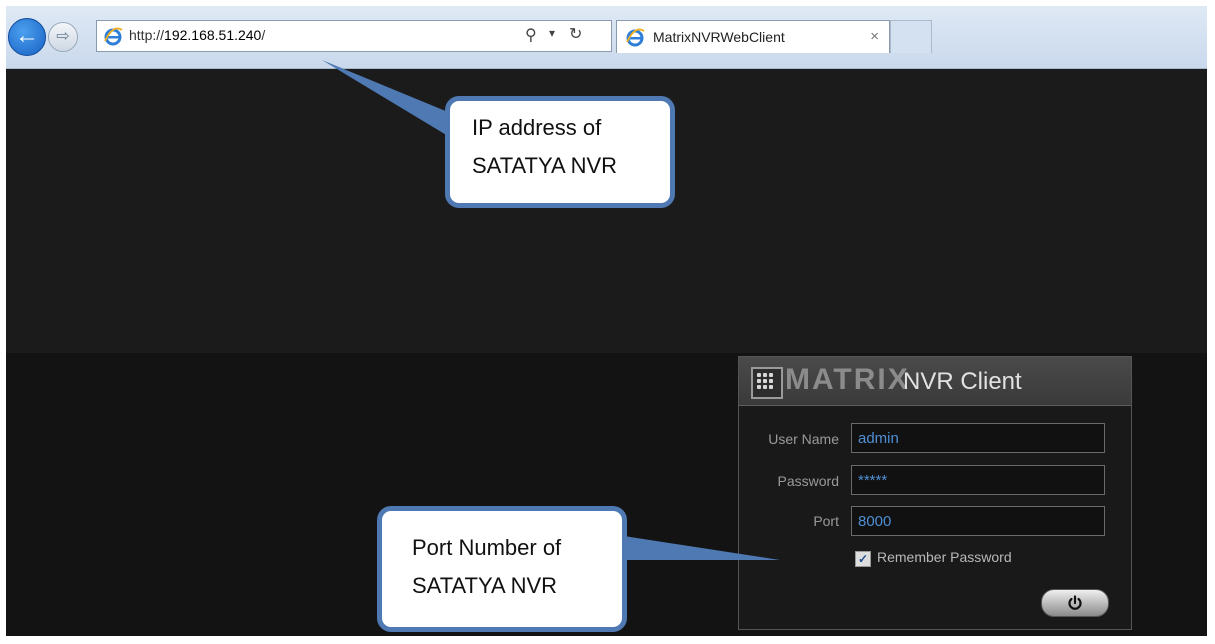  I want to click on new-tab-area, so click(911, 36).